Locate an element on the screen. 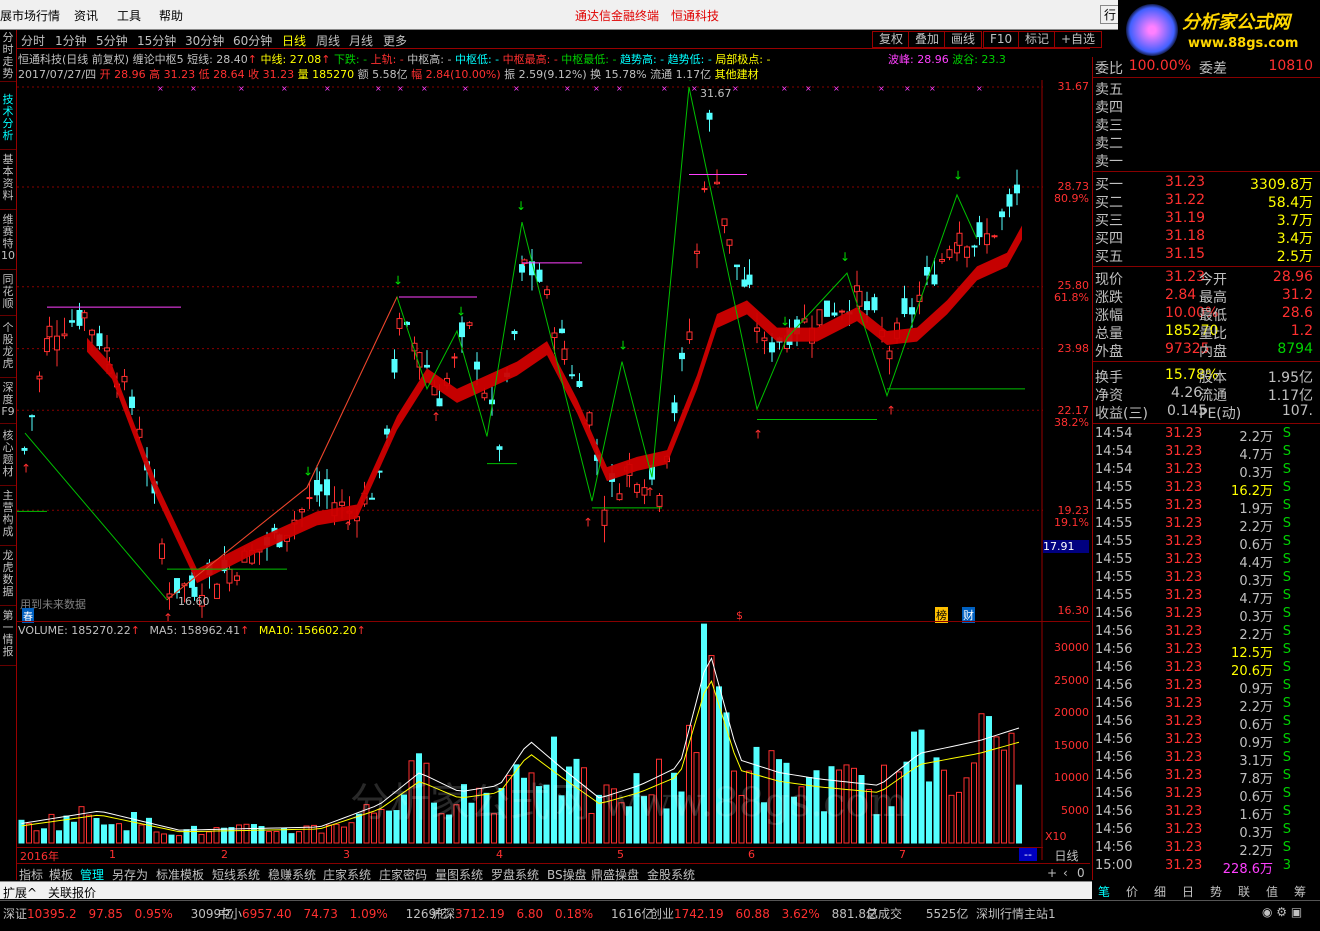  stat-row: 涨跌 2.84 最高 31.2 is located at coordinates (1204, 296).